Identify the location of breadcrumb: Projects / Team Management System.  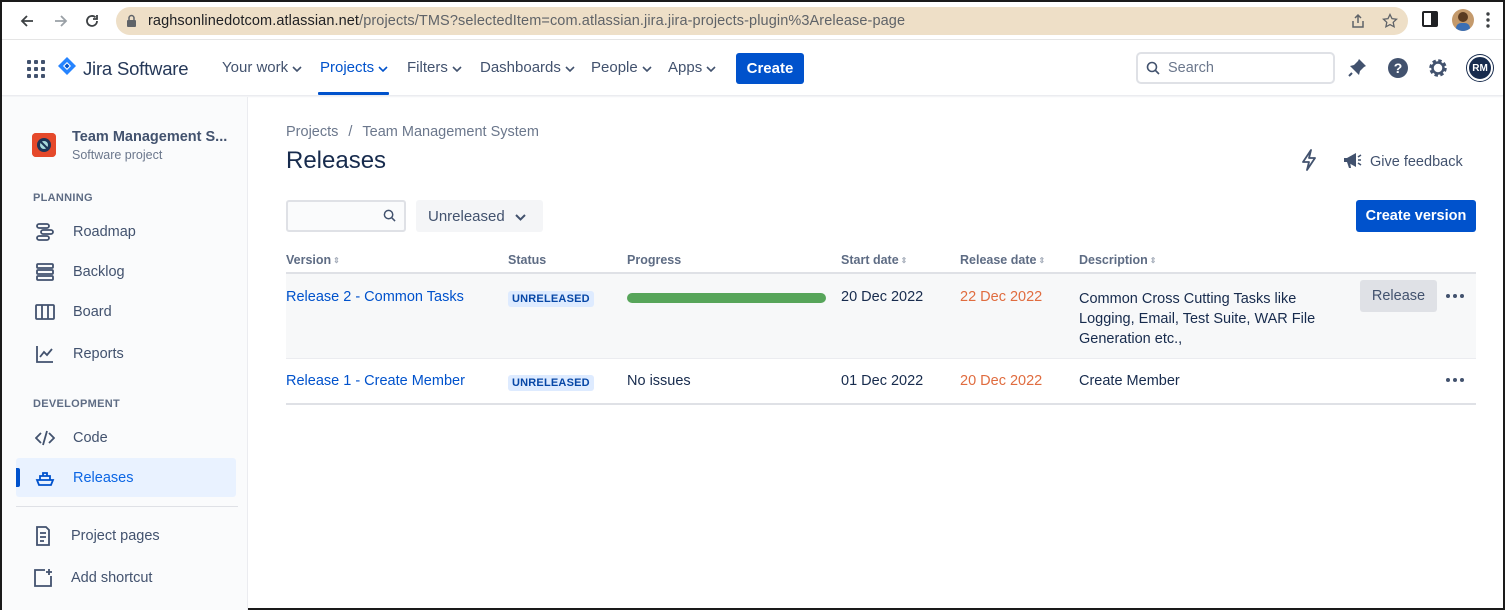
(412, 132).